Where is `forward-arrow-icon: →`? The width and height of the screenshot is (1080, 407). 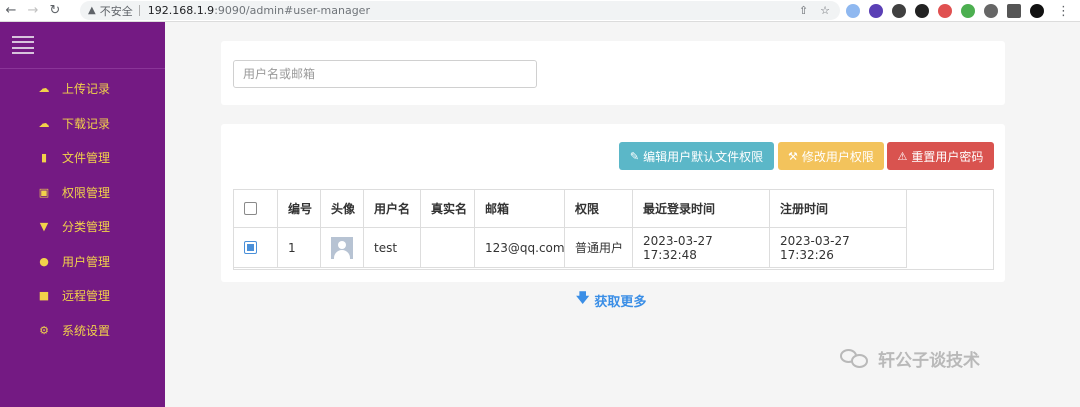 forward-arrow-icon: → is located at coordinates (33, 11).